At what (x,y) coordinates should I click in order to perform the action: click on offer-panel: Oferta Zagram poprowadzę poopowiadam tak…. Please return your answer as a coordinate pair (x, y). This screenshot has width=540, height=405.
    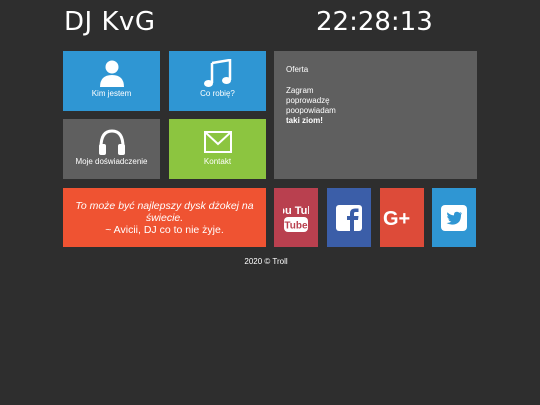
    Looking at the image, I should click on (375, 115).